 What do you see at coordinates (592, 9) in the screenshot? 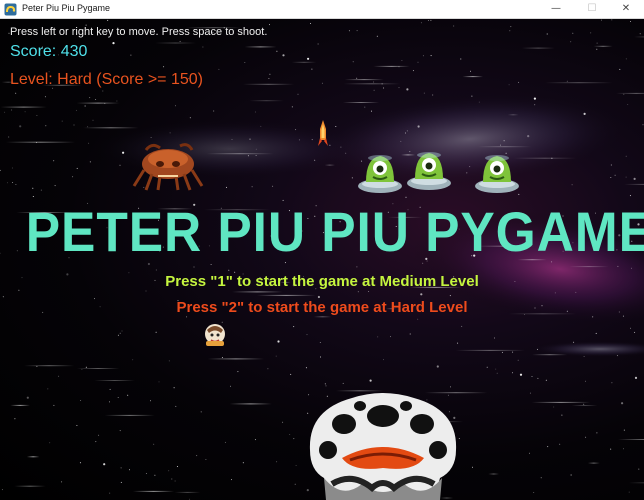
I see `maximize-button: ☐` at bounding box center [592, 9].